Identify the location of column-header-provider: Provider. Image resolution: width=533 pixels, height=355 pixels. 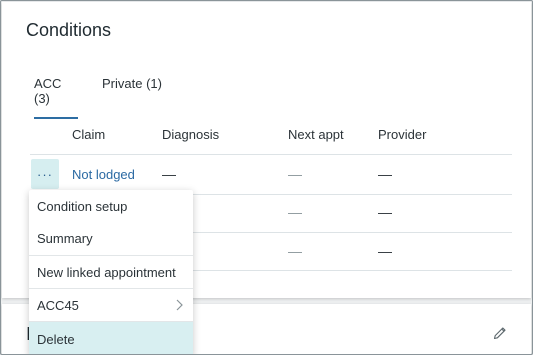
(402, 134).